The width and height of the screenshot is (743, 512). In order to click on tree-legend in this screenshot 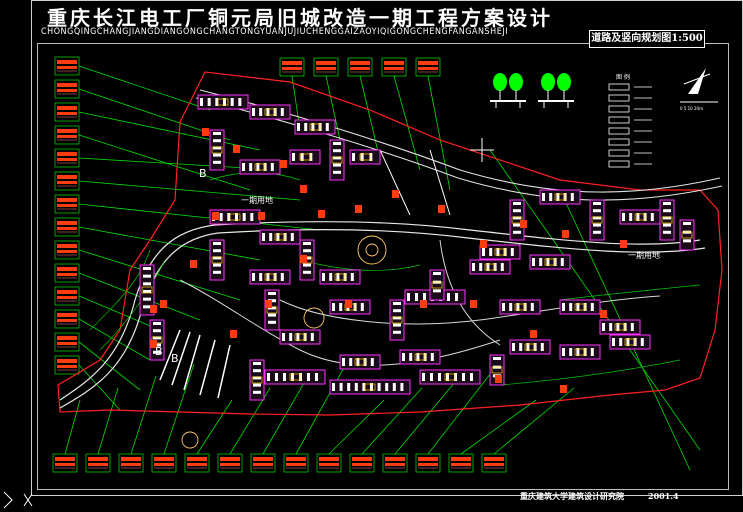, I will do `click(532, 90)`.